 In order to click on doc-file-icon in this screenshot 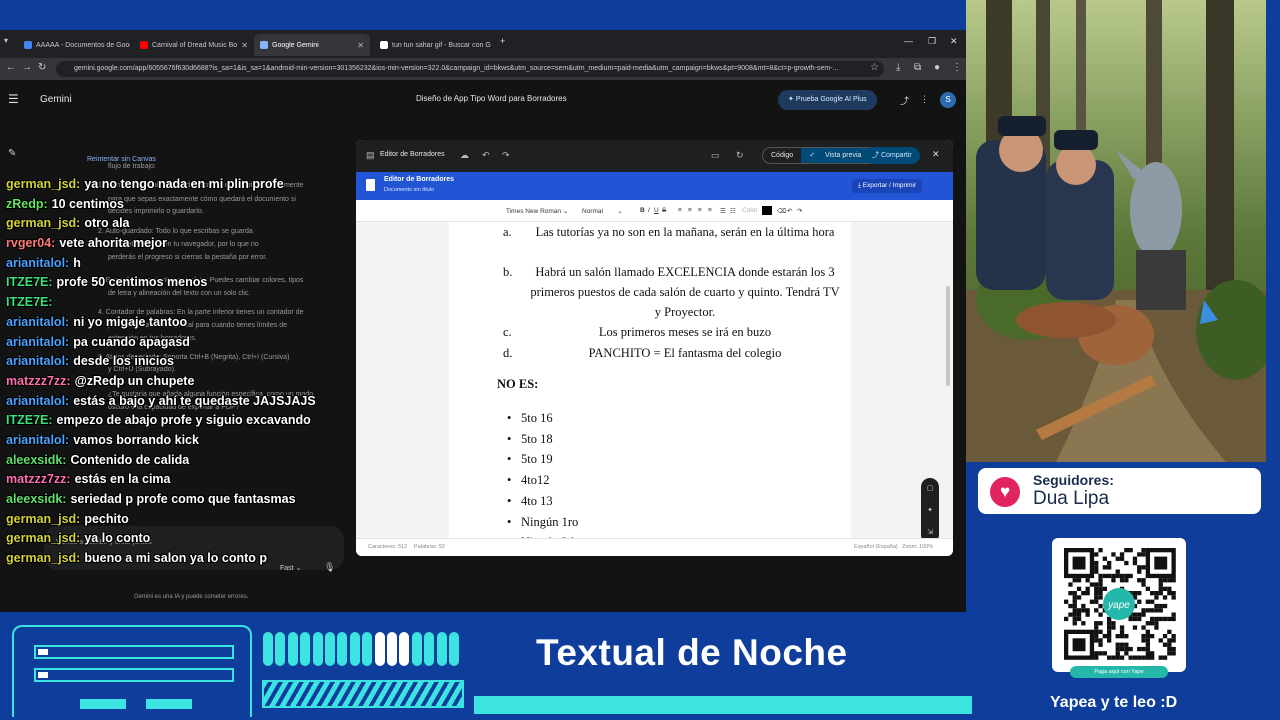, I will do `click(370, 185)`.